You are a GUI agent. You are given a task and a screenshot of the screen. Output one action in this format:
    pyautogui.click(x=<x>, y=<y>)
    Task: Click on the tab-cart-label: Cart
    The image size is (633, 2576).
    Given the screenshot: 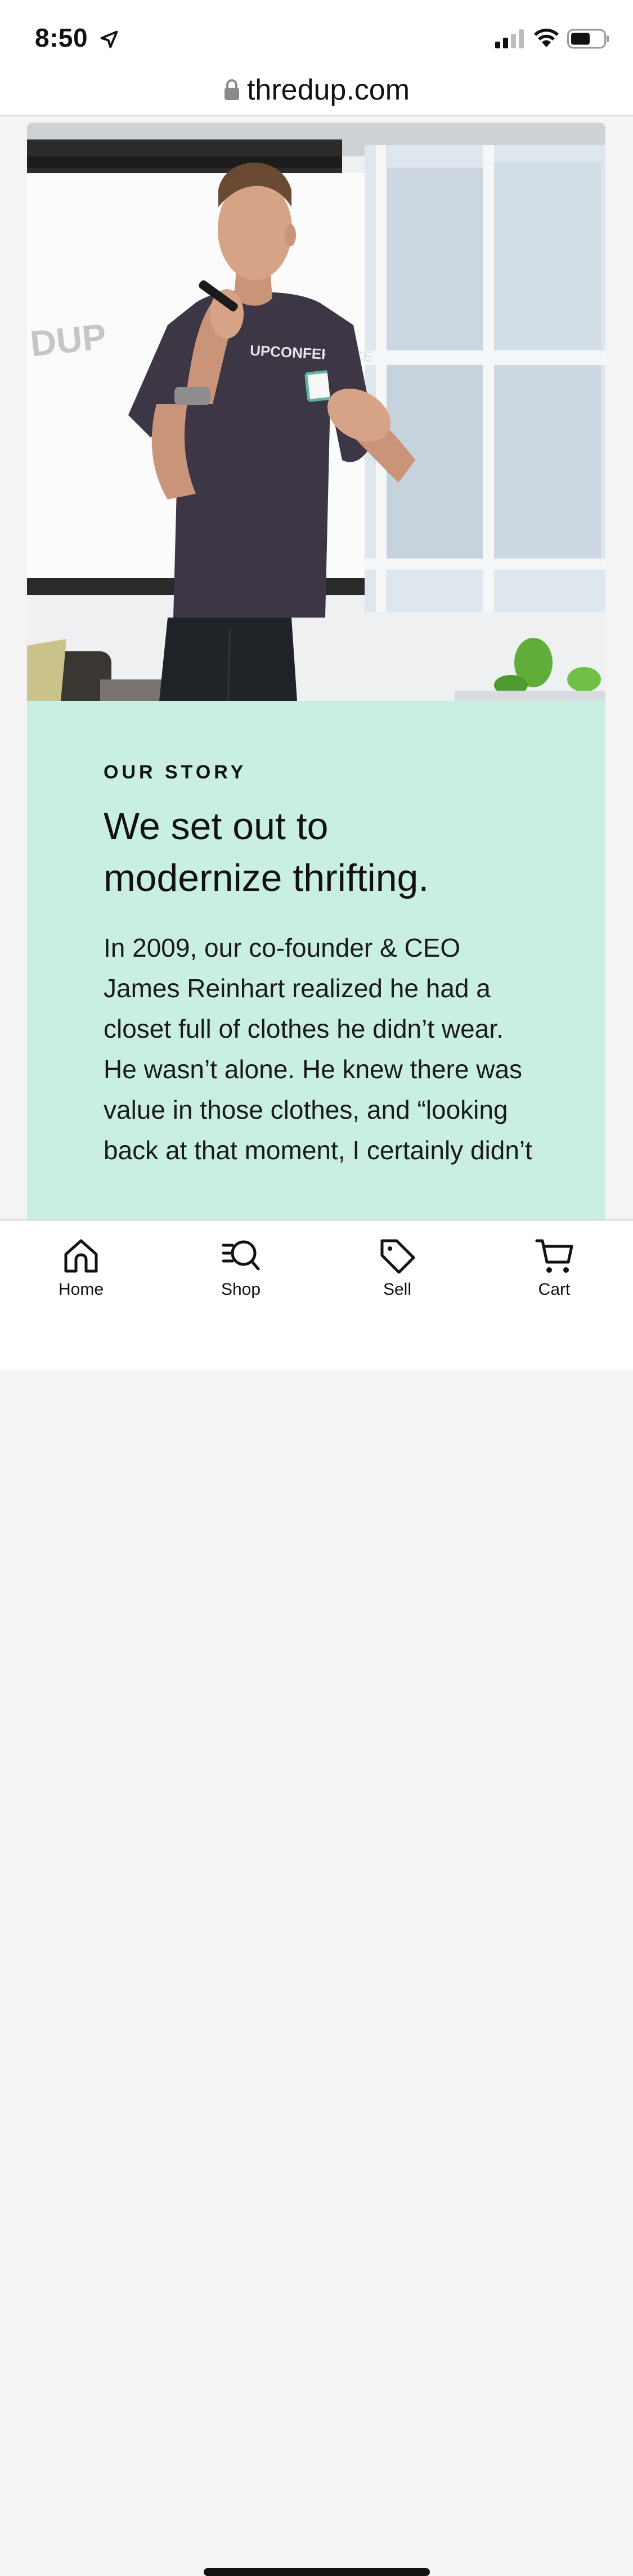 What is the action you would take?
    pyautogui.click(x=554, y=1290)
    